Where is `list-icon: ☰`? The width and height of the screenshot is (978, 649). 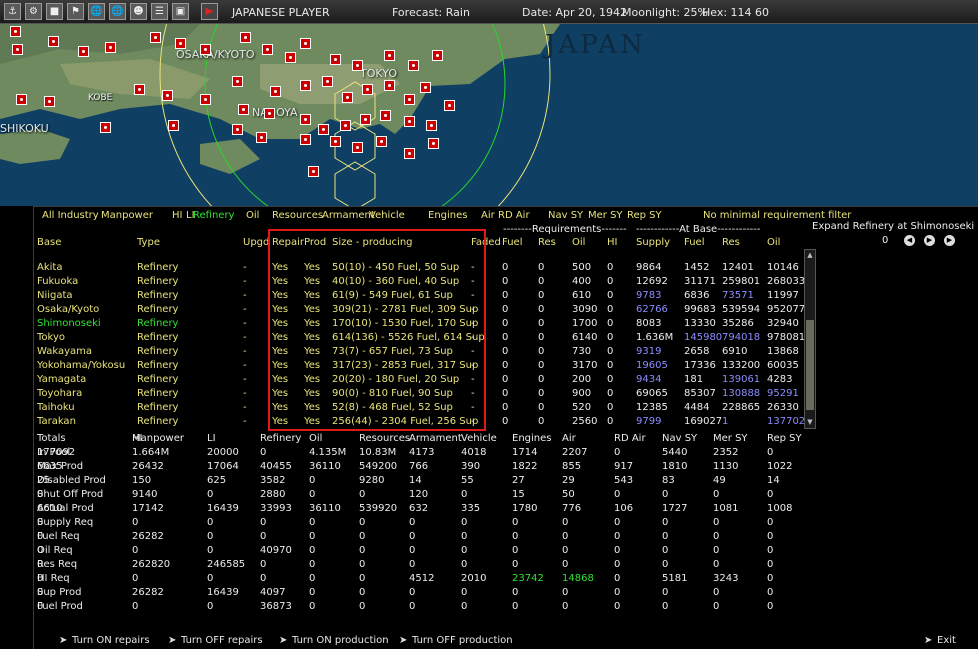 list-icon: ☰ is located at coordinates (159, 11).